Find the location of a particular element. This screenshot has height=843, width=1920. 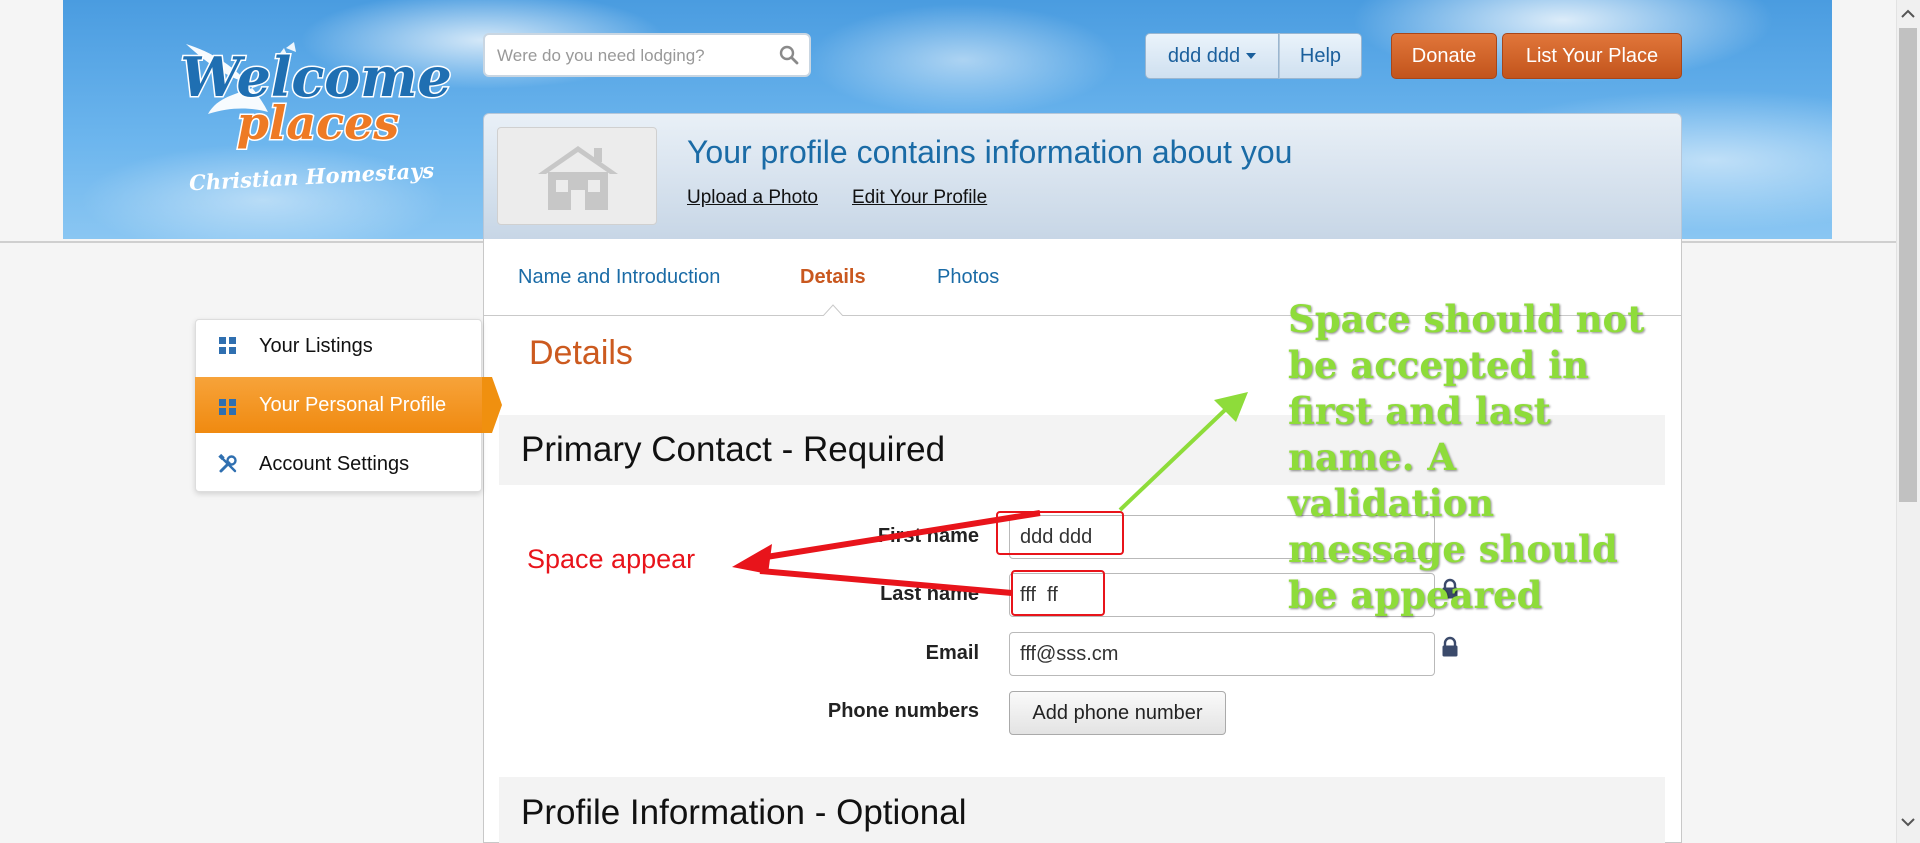

scroll-up-icon is located at coordinates (1908, 14).